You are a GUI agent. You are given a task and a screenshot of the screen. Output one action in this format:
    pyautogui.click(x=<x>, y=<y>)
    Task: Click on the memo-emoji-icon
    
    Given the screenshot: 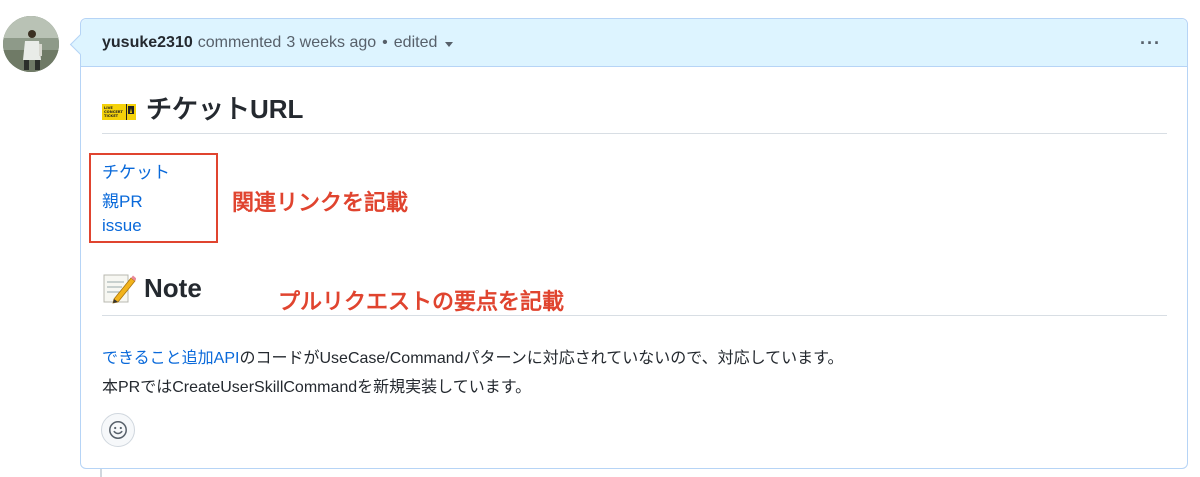 What is the action you would take?
    pyautogui.click(x=119, y=288)
    